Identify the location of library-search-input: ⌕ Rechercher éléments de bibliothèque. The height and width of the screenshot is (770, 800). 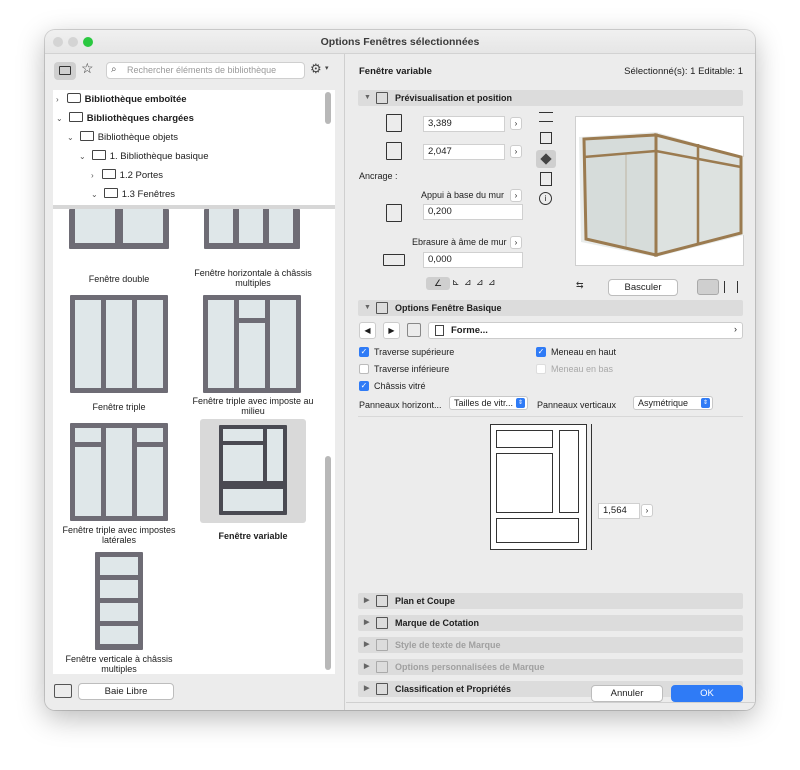
(205, 70).